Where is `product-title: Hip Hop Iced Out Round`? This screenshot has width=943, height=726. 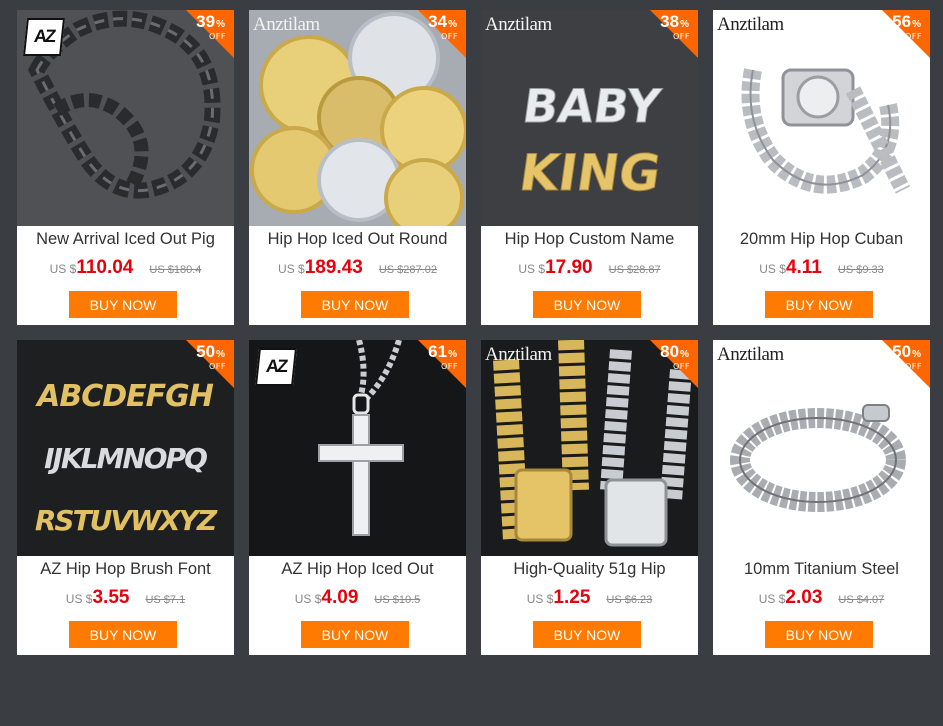
product-title: Hip Hop Iced Out Round is located at coordinates (357, 239).